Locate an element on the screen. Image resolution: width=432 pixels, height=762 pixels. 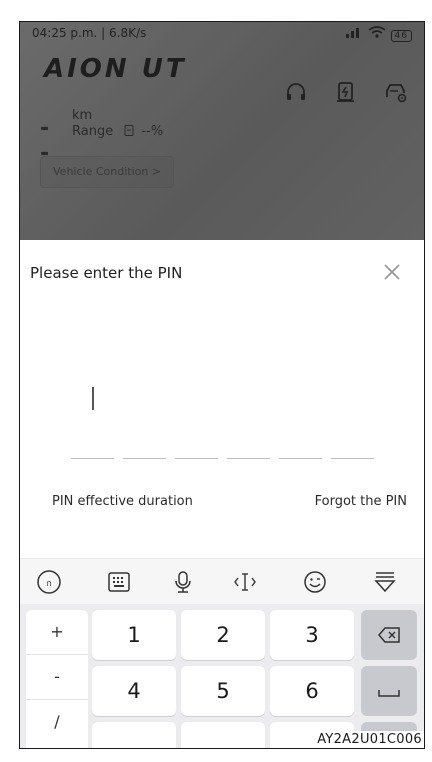
battery-icon: 46 is located at coordinates (401, 36).